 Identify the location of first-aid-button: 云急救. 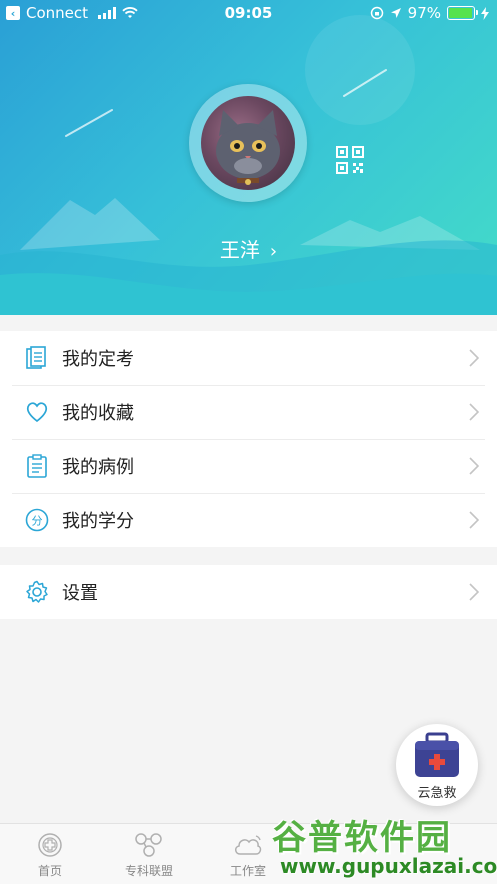
(437, 765).